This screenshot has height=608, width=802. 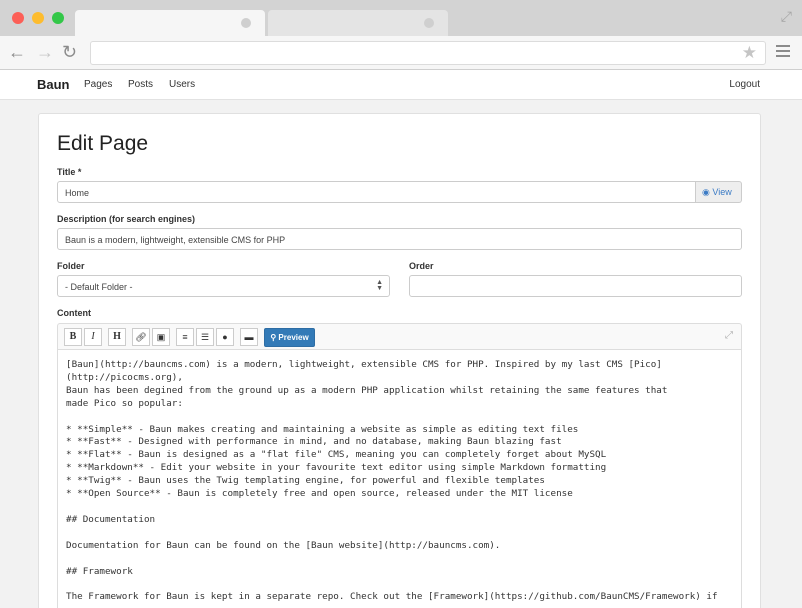 I want to click on app-navbar: Baun Pages Posts Users Logout, so click(x=401, y=85).